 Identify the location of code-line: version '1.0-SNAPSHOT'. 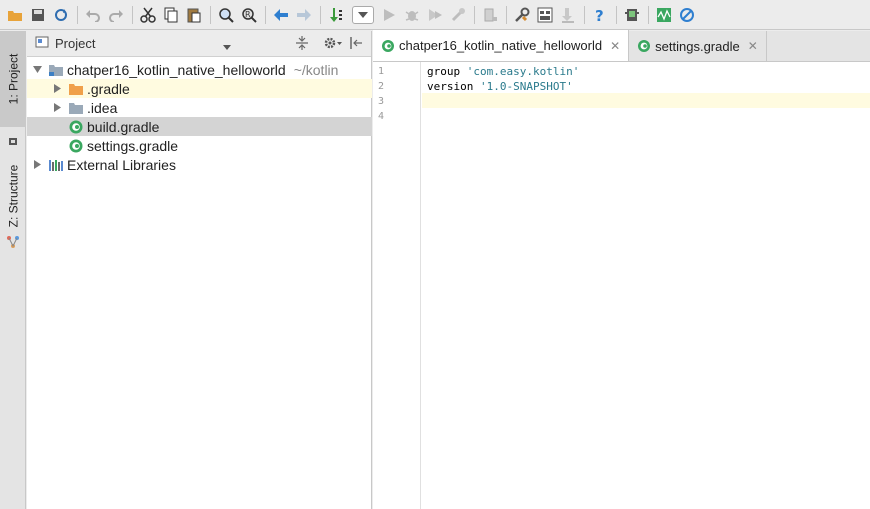
(500, 86).